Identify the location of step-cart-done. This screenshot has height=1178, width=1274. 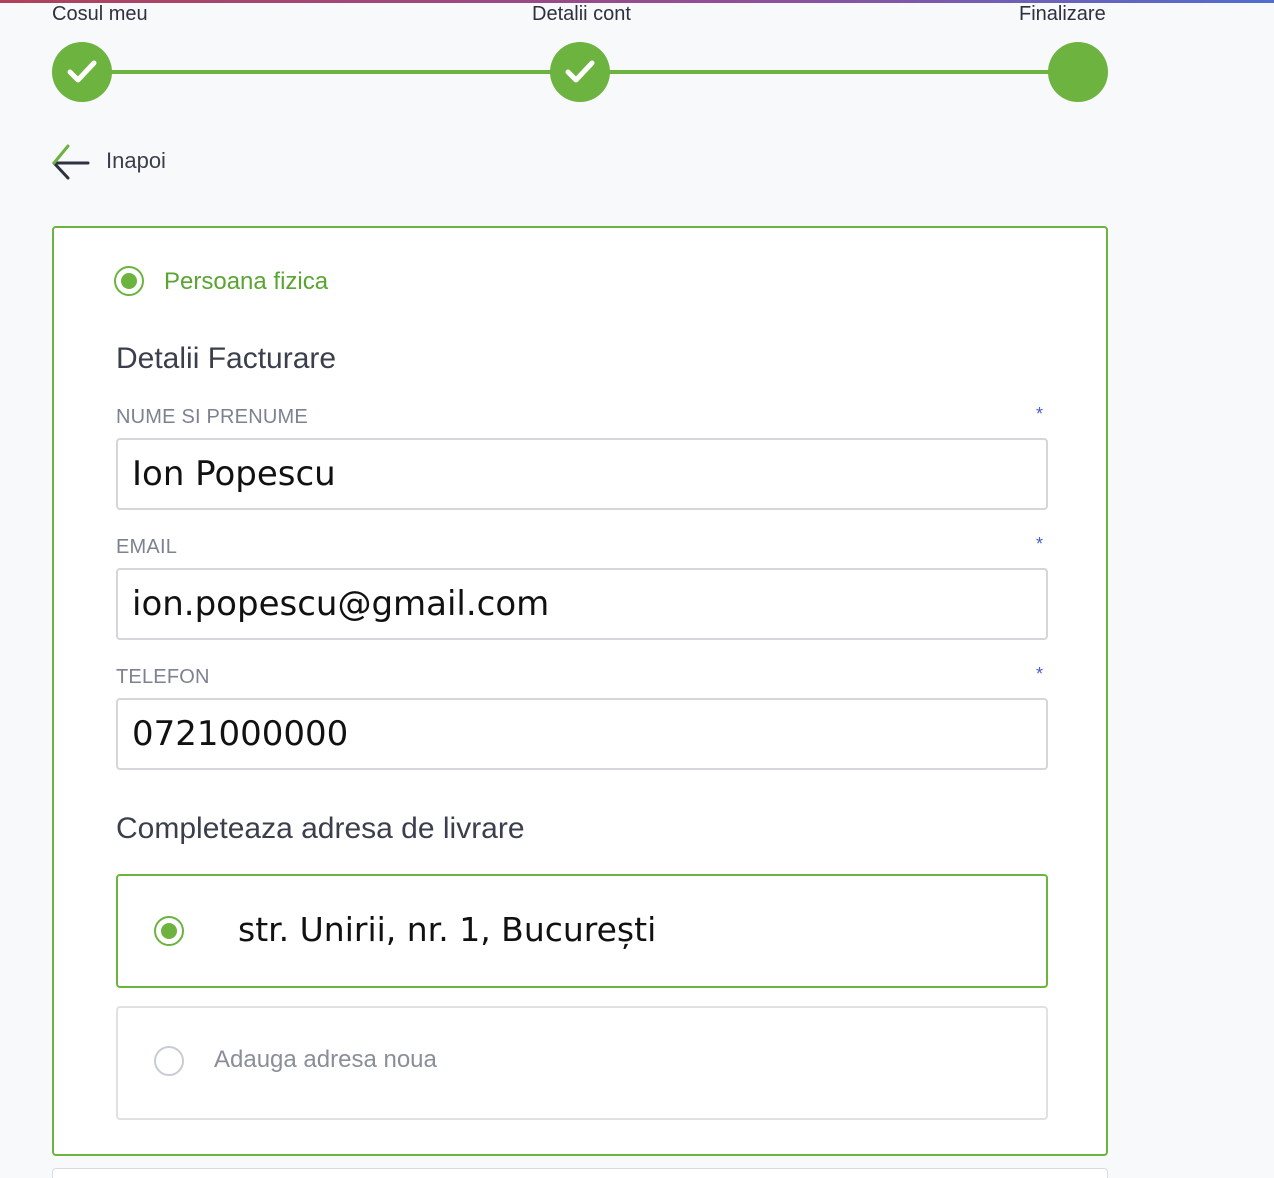
(82, 72).